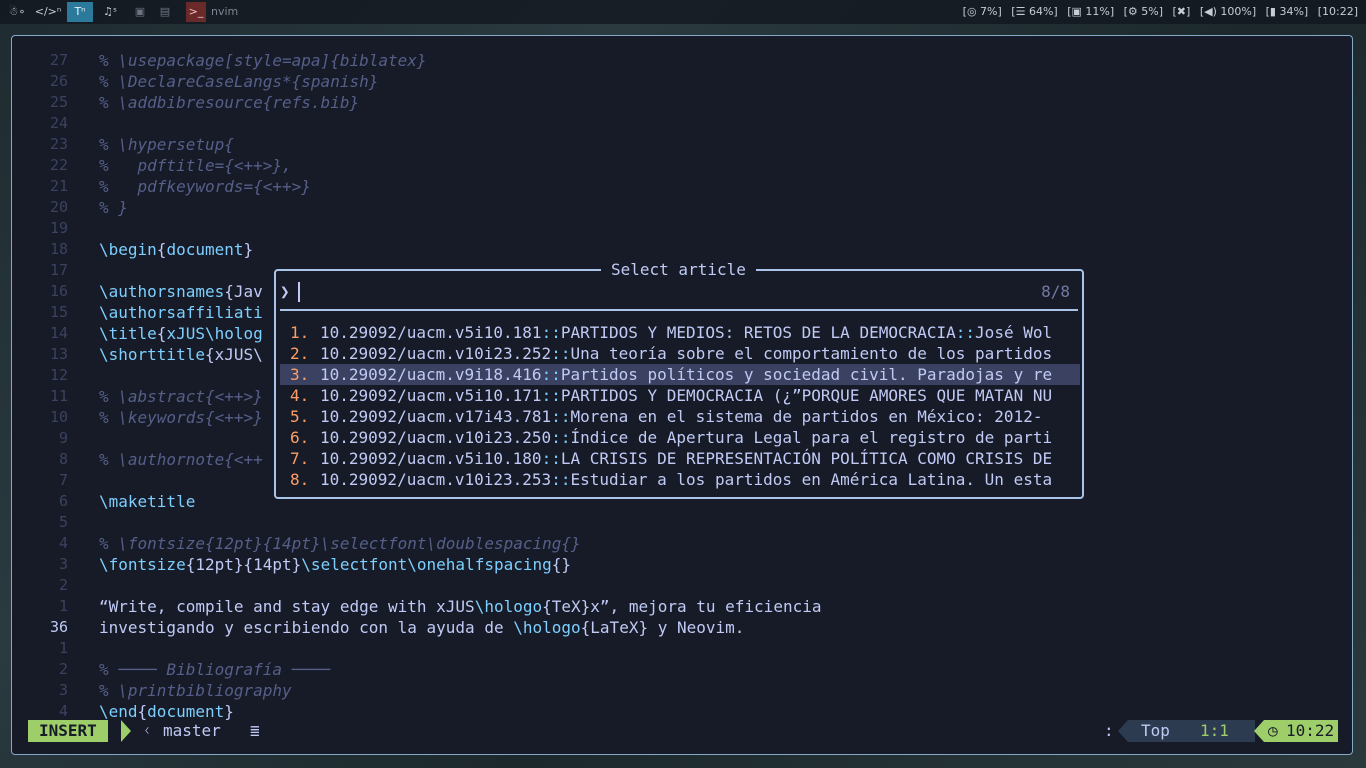 The height and width of the screenshot is (768, 1366). Describe the element at coordinates (672, 522) in the screenshot. I see `editor-line: 5` at that location.